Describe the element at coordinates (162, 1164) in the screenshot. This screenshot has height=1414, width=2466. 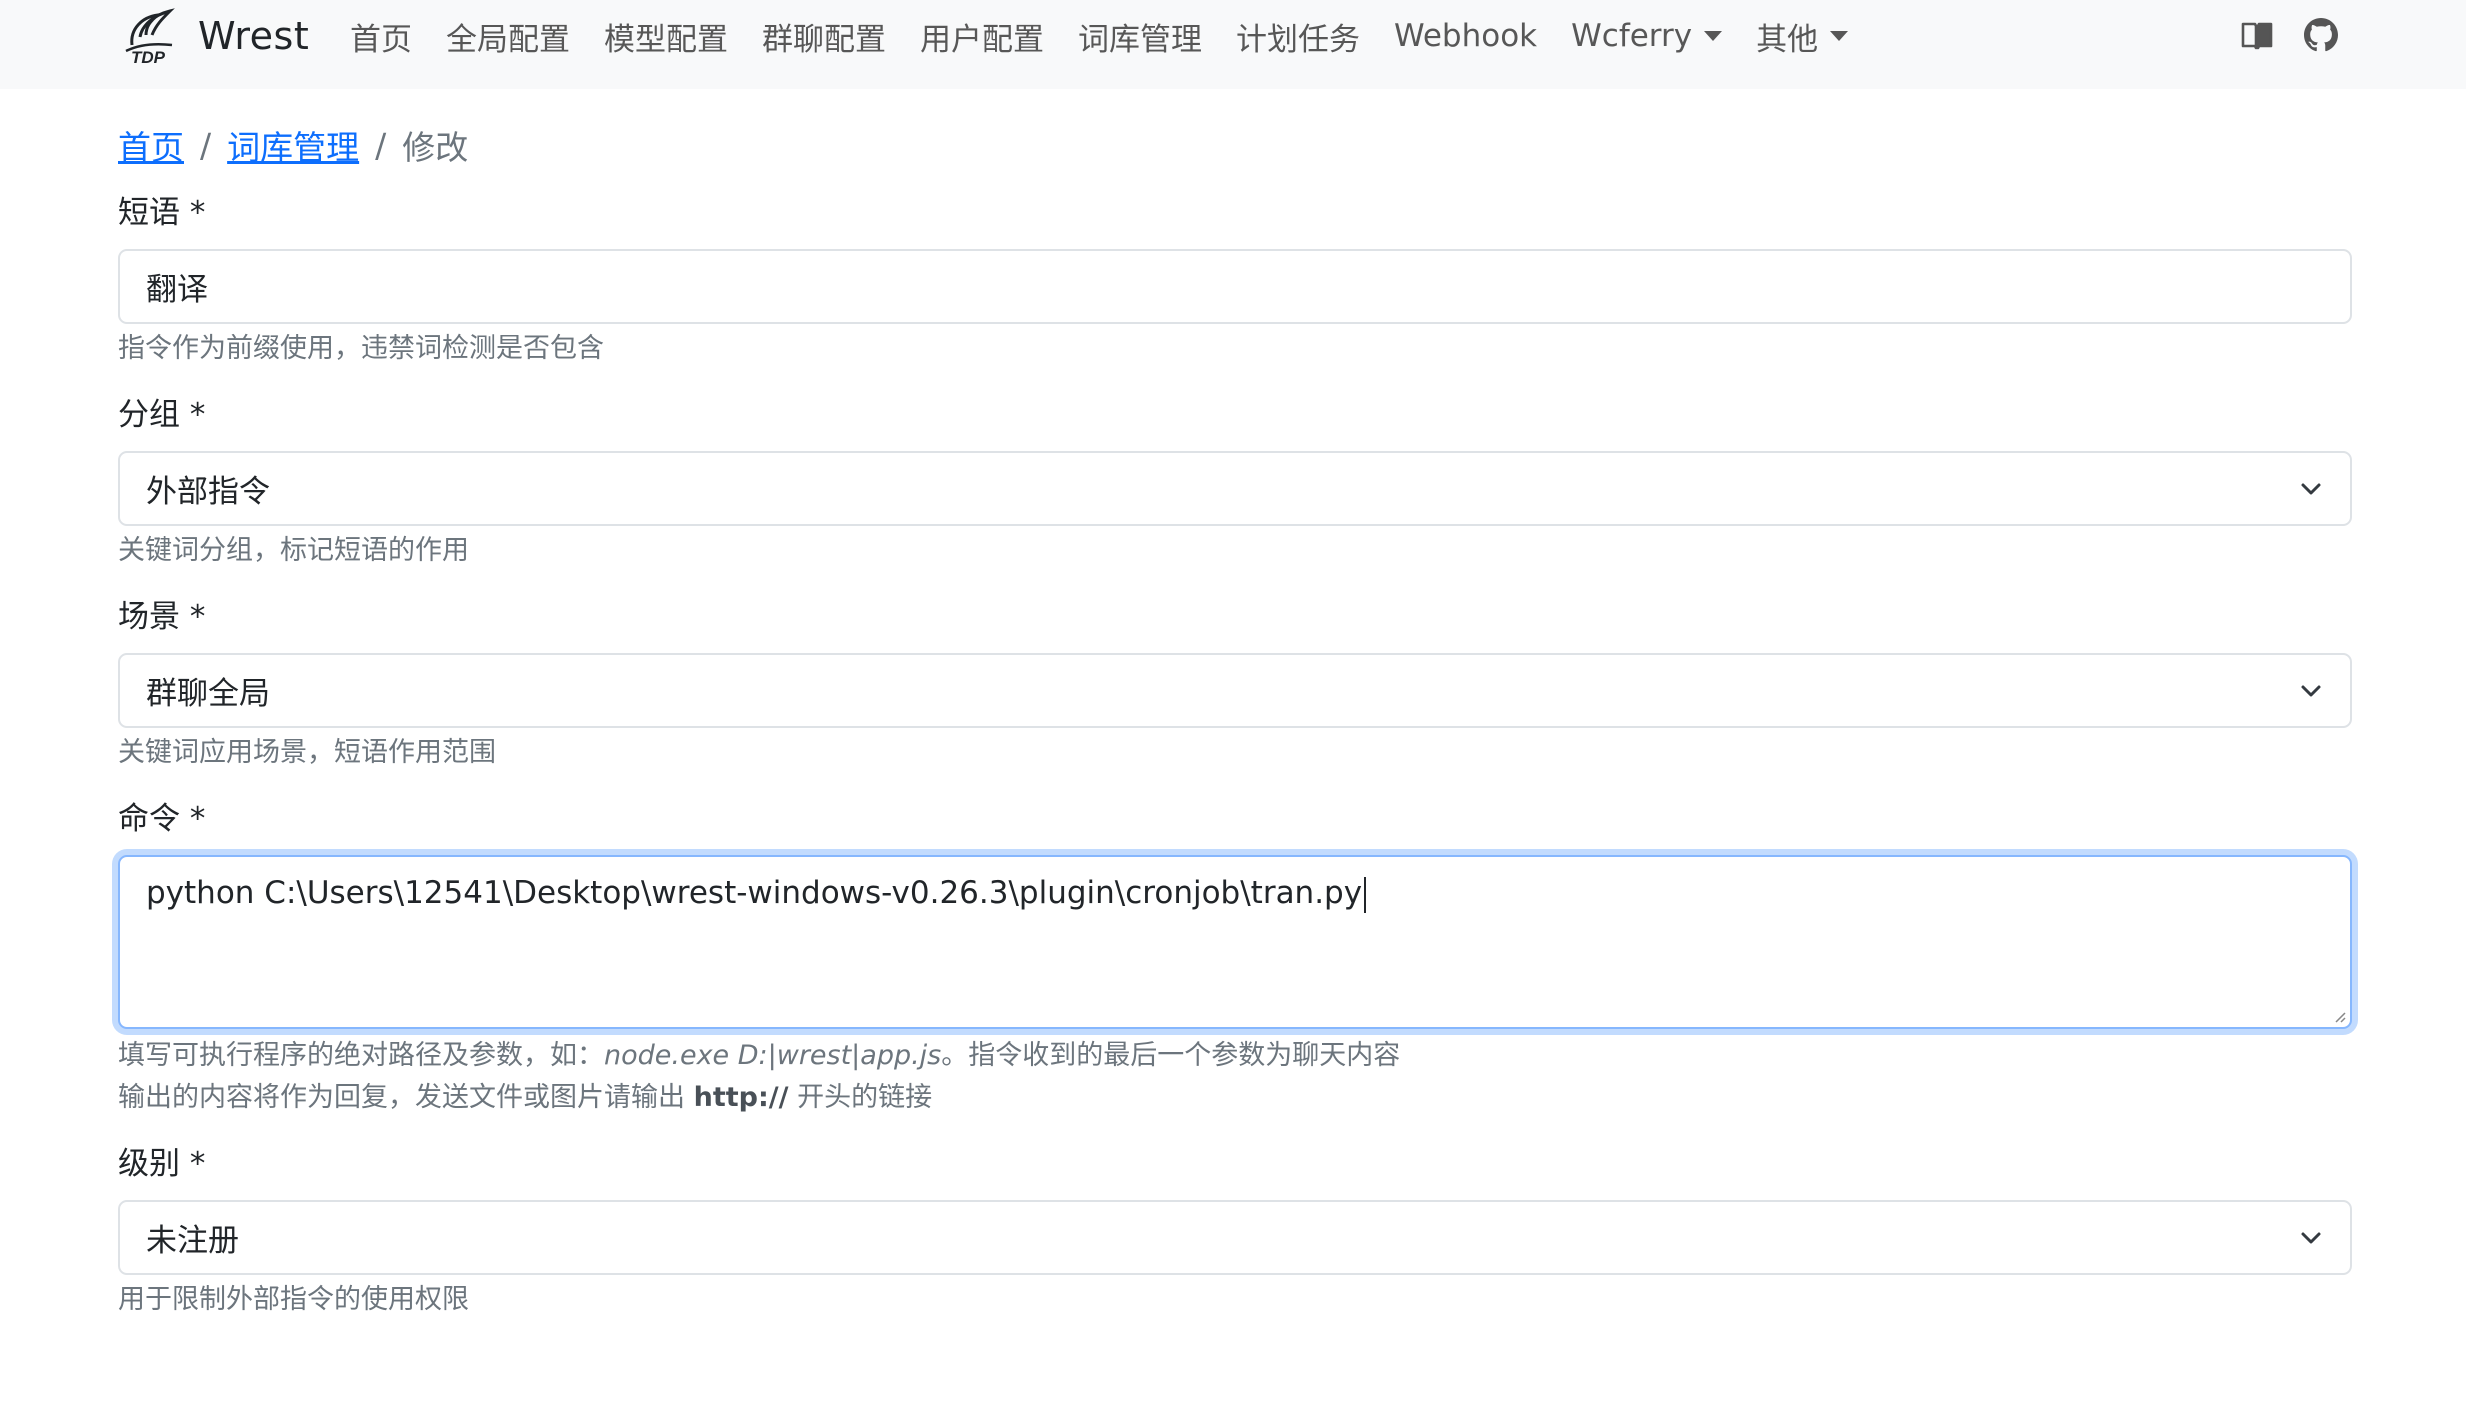
I see `level-label: 级别 *` at that location.